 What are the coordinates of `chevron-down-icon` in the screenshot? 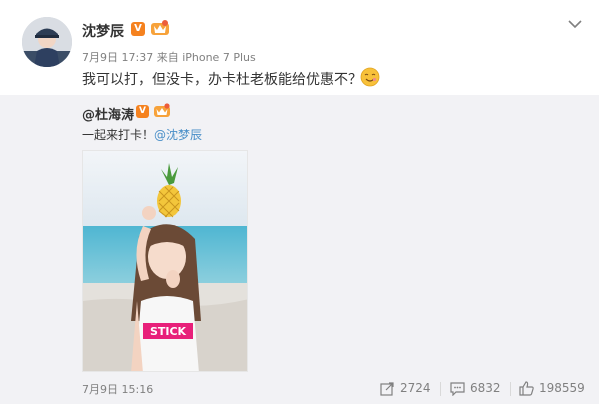 It's located at (575, 22).